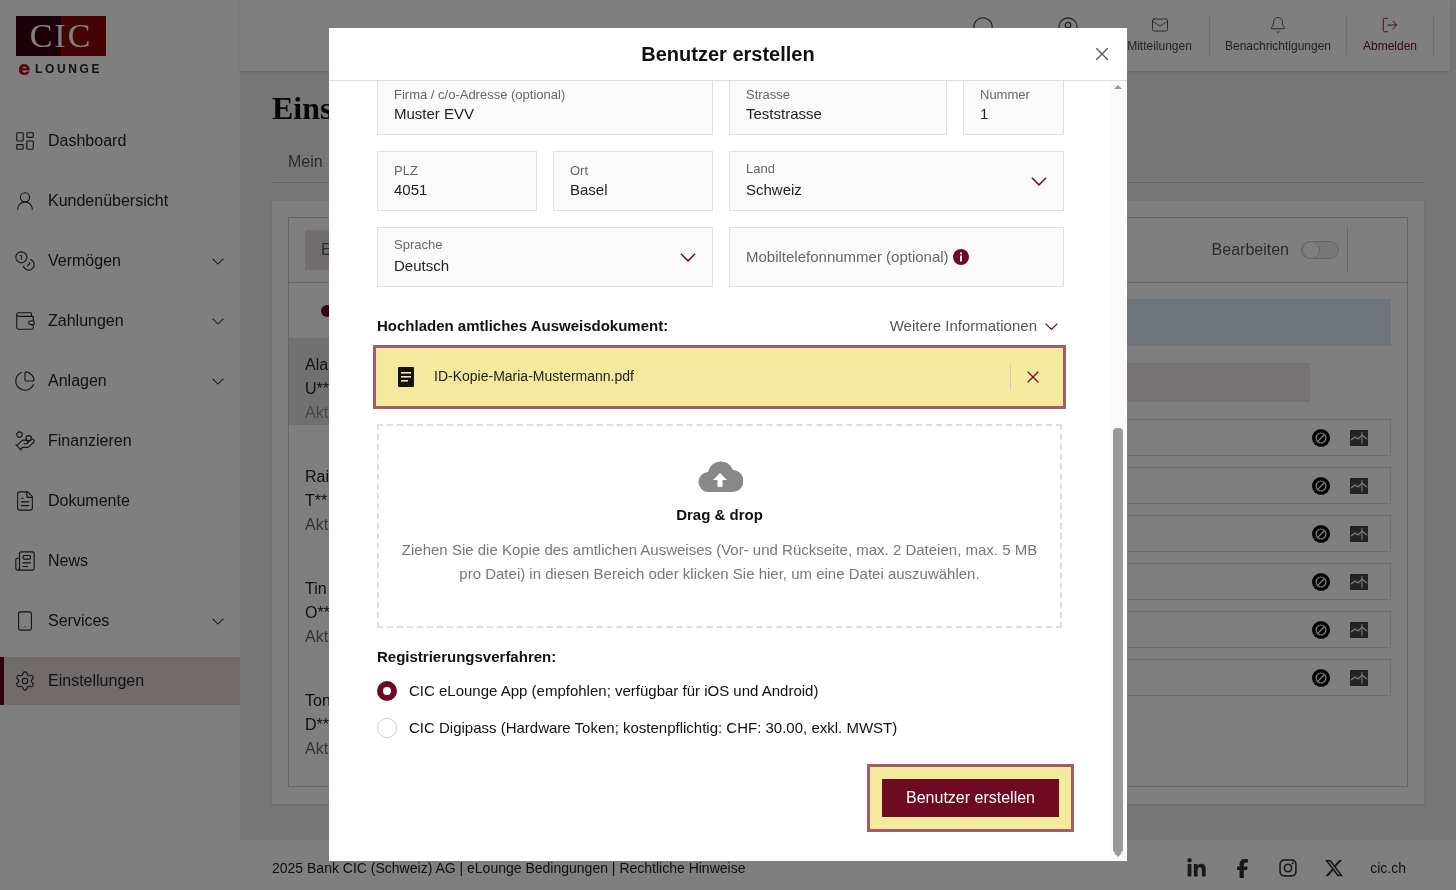 The width and height of the screenshot is (1456, 890). I want to click on input-field: Firma / c/o-Adresse (optional) Muster EVV, so click(545, 108).